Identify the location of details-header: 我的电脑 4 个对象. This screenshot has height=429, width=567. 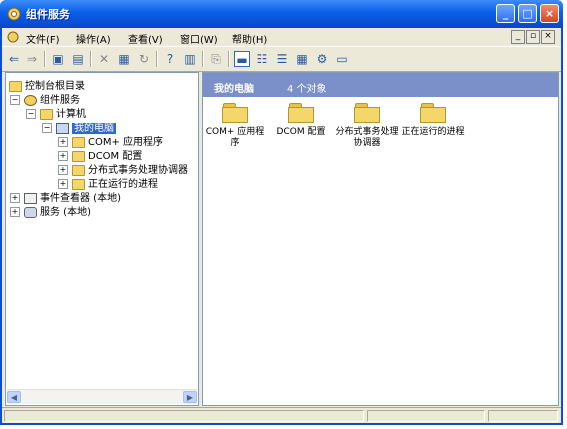
(380, 85).